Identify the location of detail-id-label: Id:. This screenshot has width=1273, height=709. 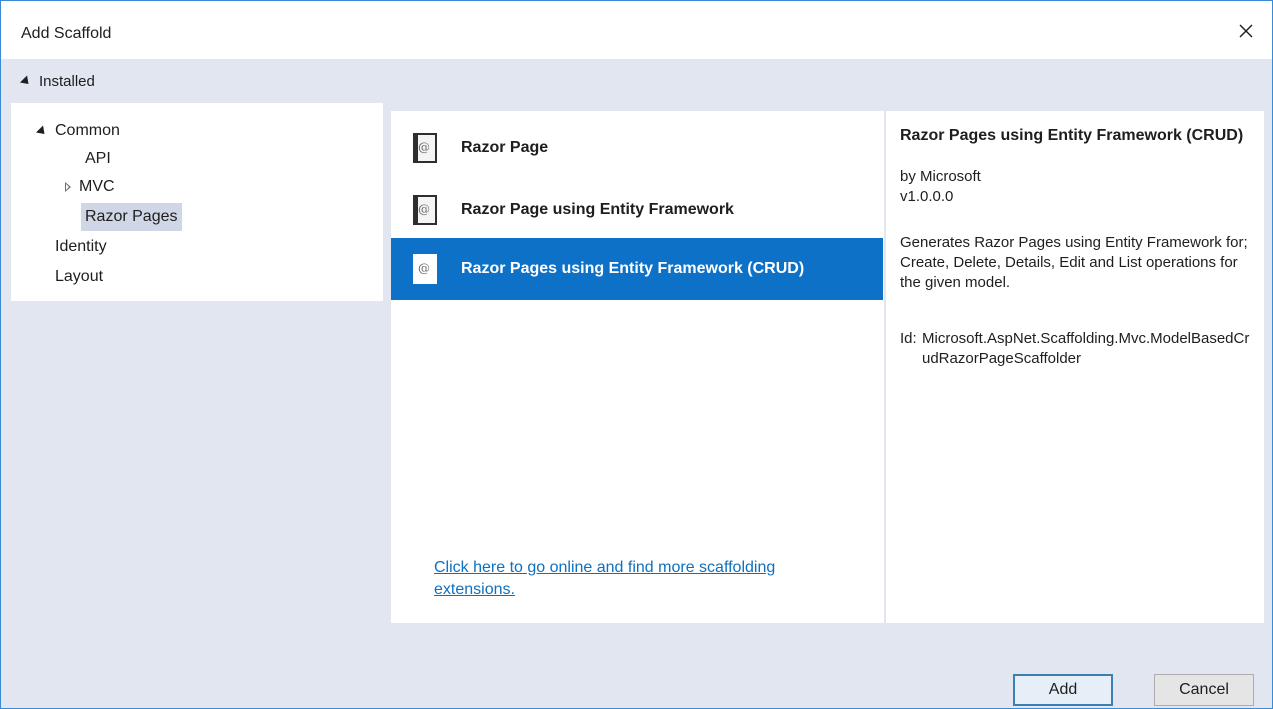
(908, 338).